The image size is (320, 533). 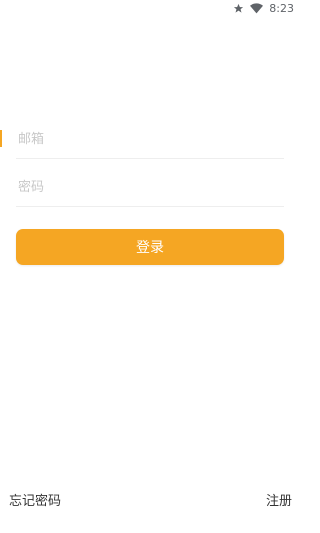 I want to click on email-field-container, so click(x=151, y=139).